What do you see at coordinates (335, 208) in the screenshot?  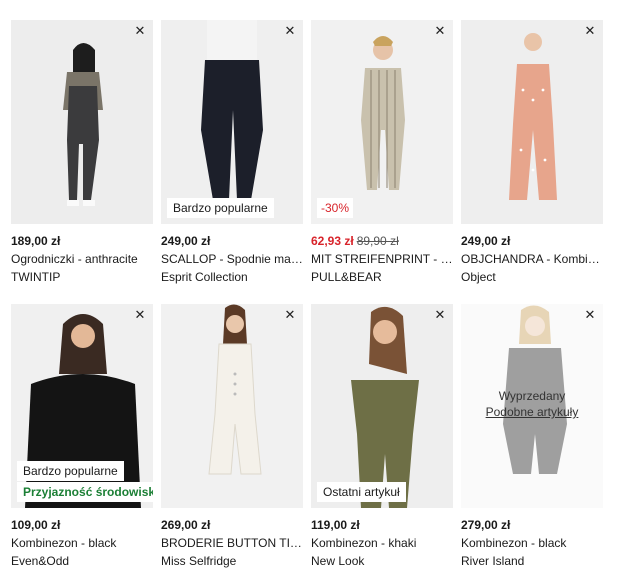 I see `discount-badge: -30%` at bounding box center [335, 208].